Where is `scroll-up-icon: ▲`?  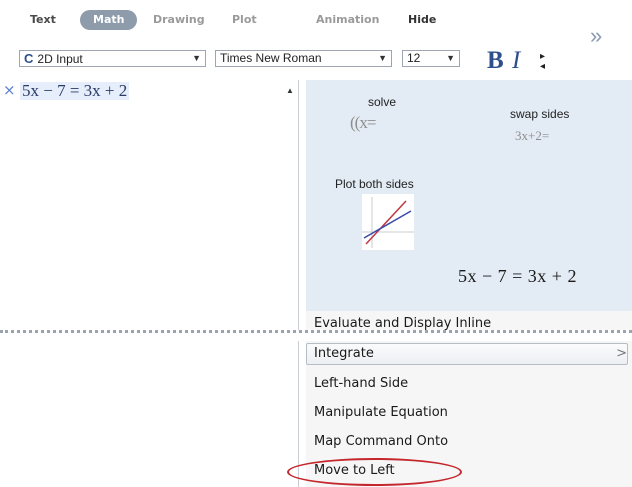
scroll-up-icon: ▲ is located at coordinates (290, 90).